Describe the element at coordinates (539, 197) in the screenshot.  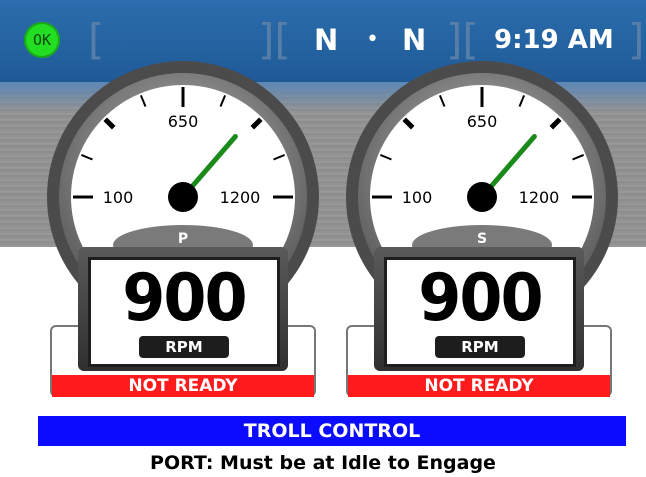
I see `starboard-scale-max: 1200` at that location.